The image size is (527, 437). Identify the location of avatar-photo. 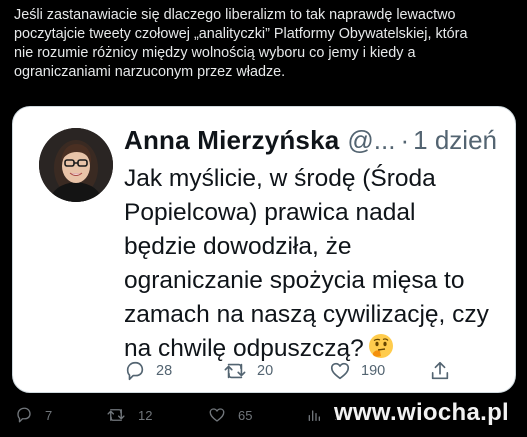
(76, 165).